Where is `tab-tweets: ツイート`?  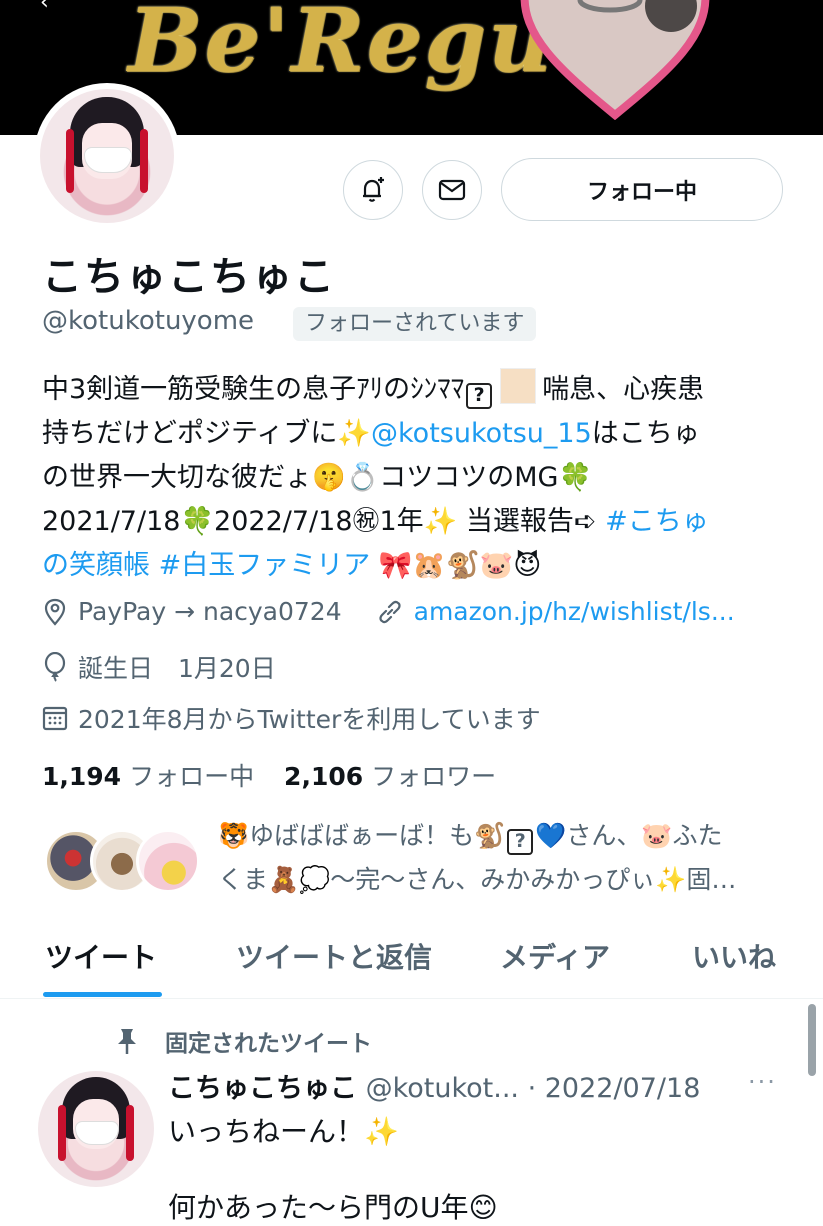 tab-tweets: ツイート is located at coordinates (101, 956).